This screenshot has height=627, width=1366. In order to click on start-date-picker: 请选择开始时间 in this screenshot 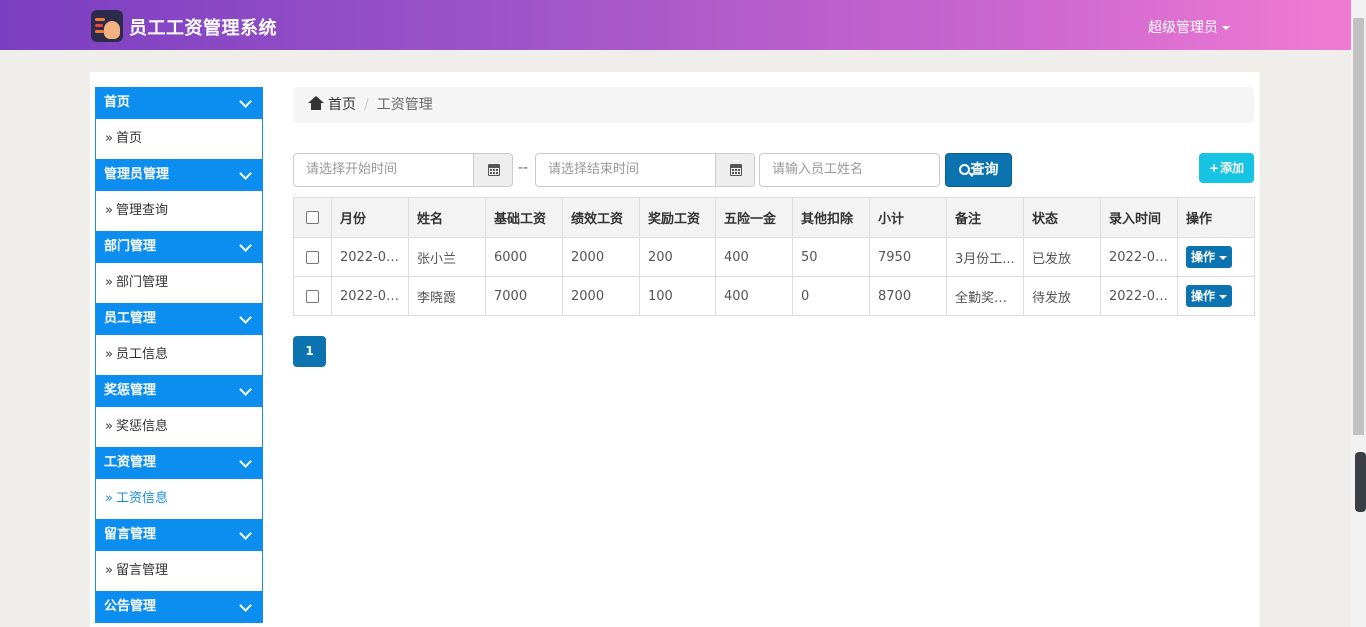, I will do `click(403, 170)`.